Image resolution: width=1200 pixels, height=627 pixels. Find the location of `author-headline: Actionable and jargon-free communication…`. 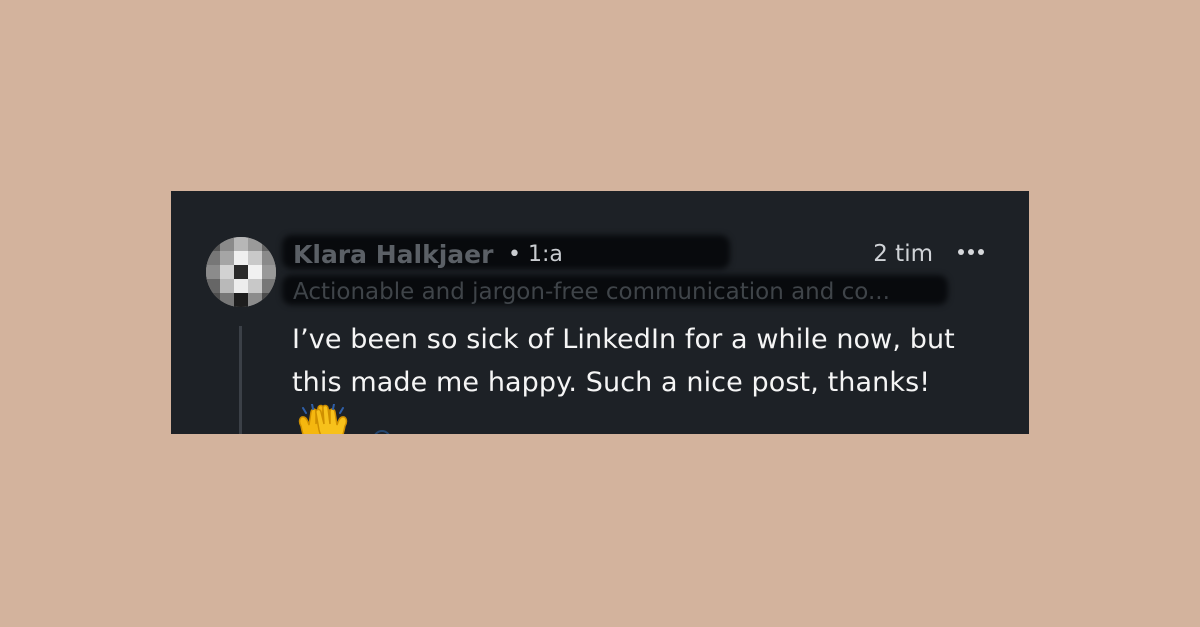

author-headline: Actionable and jargon-free communication… is located at coordinates (591, 292).